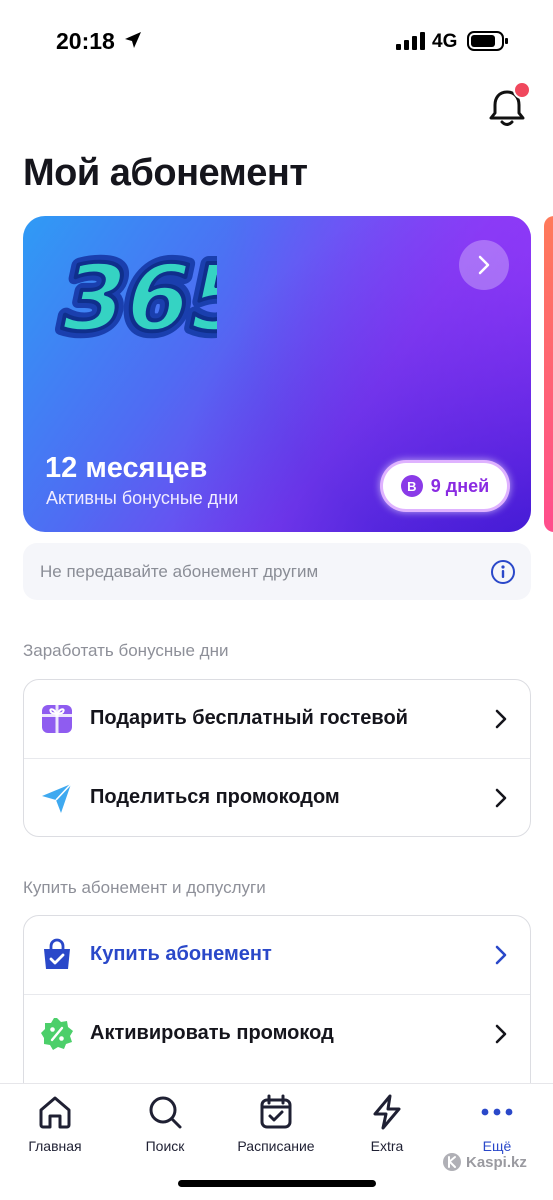  Describe the element at coordinates (57, 798) in the screenshot. I see `paper-plane-icon` at that location.